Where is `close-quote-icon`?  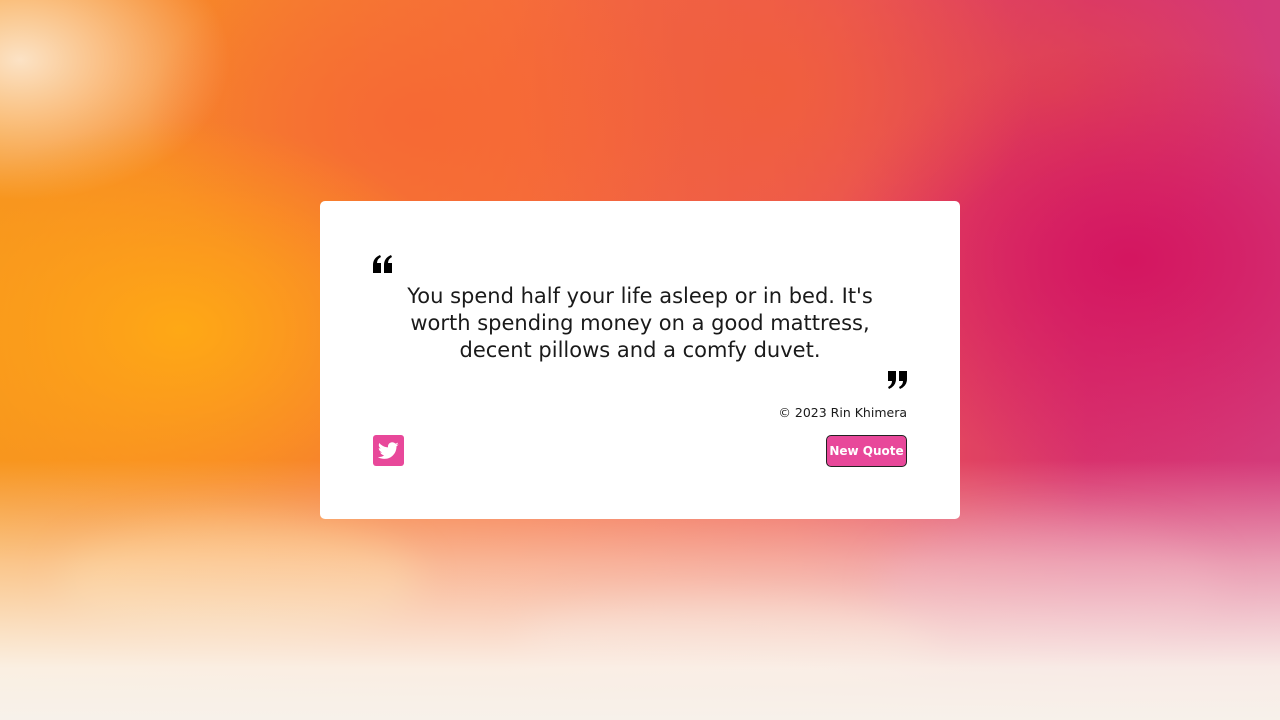
close-quote-icon is located at coordinates (897, 380).